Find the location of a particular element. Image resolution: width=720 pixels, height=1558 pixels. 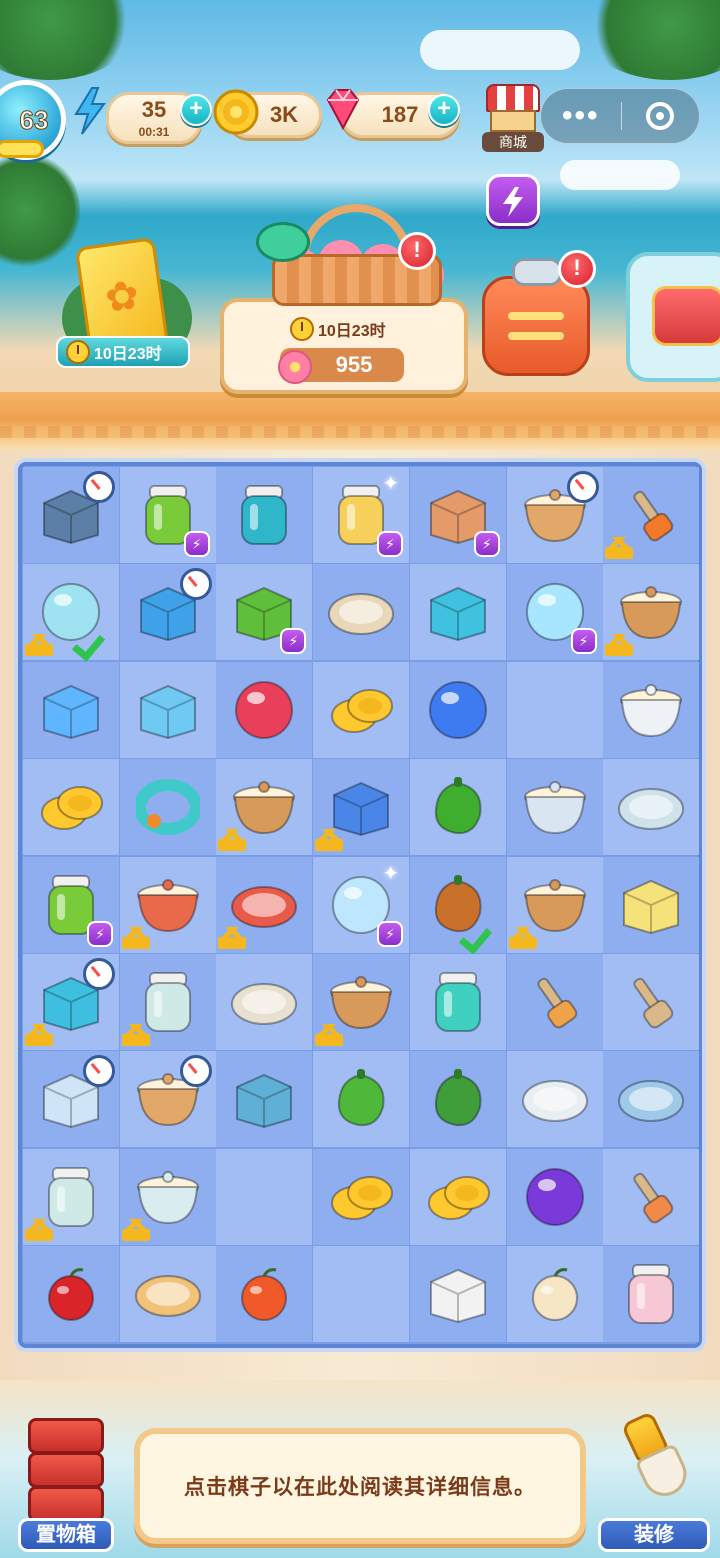

coin-stack-icon is located at coordinates (361, 1197).